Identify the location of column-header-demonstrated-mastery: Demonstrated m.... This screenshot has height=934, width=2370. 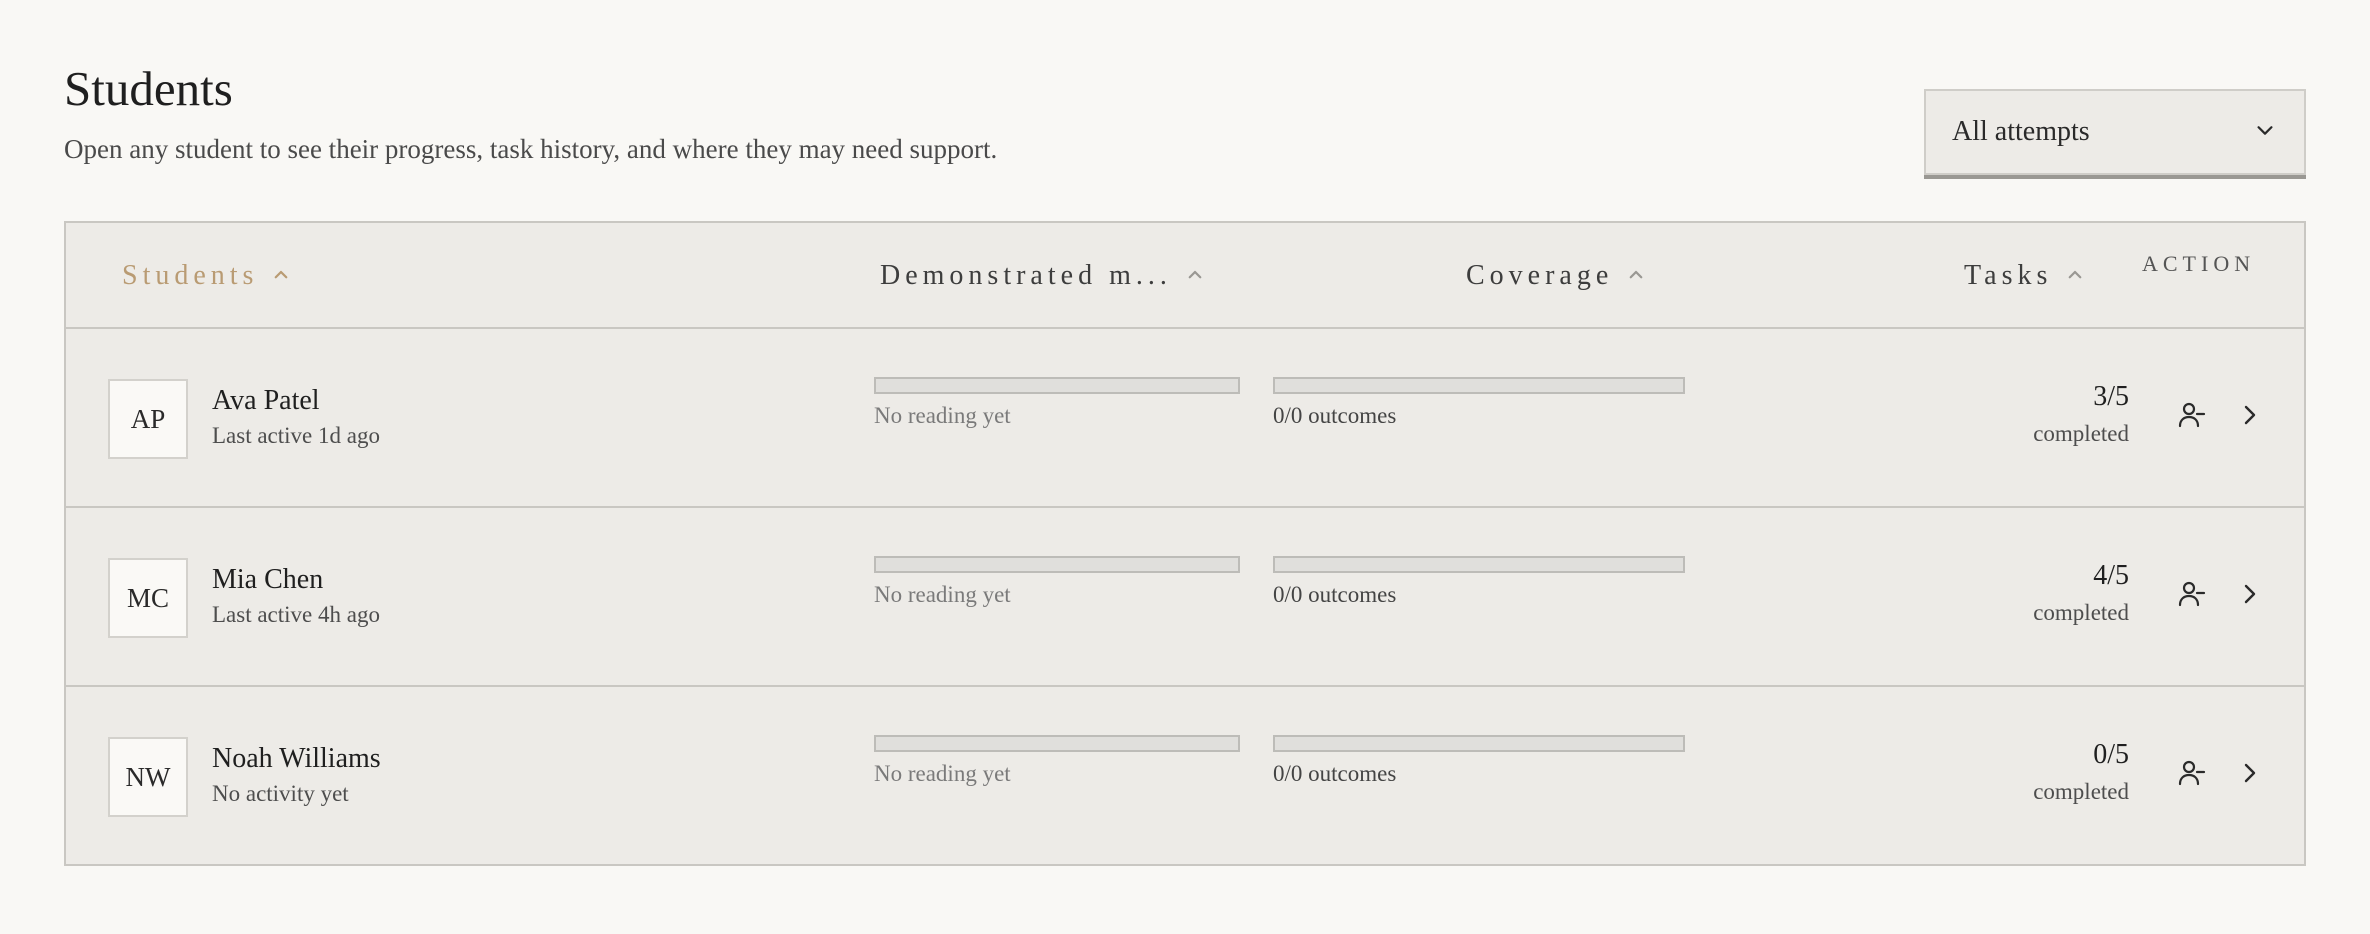
(1042, 276).